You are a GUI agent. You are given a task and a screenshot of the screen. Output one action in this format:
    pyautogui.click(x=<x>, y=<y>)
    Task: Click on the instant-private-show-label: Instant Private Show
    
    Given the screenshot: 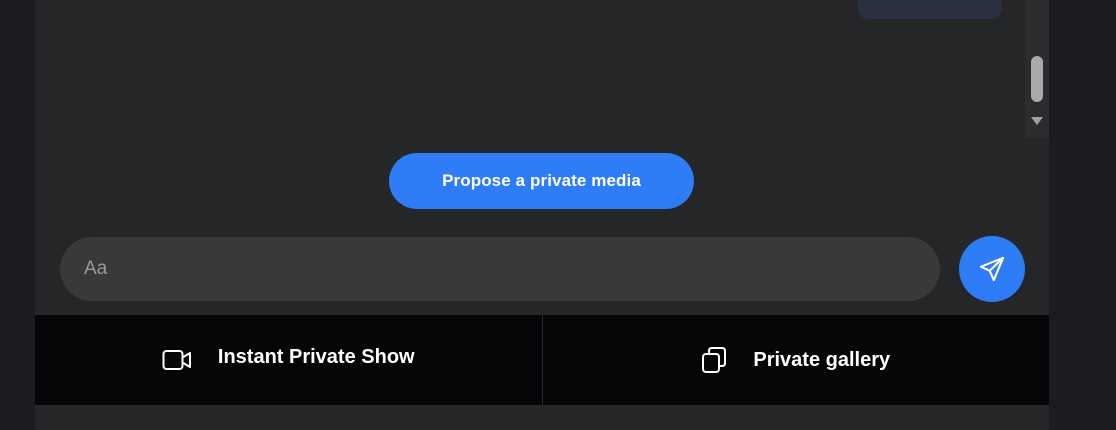 What is the action you would take?
    pyautogui.click(x=316, y=356)
    